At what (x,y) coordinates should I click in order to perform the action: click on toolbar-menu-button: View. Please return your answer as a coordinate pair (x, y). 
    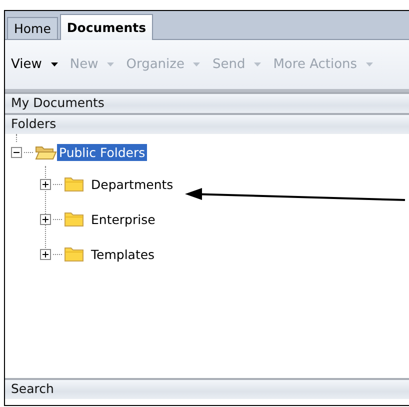
    Looking at the image, I should click on (34, 64).